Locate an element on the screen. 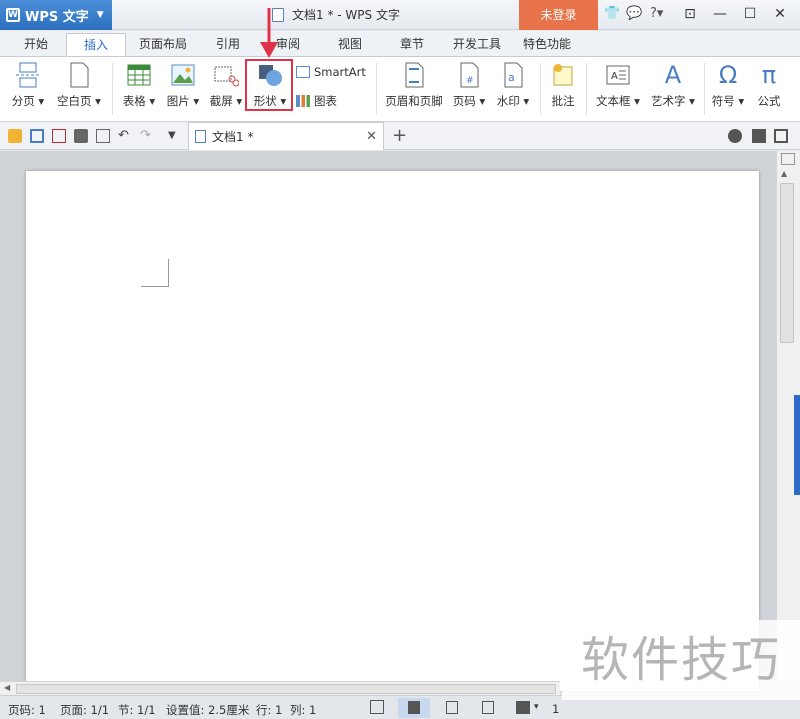  watermark-button: a 水印 ▾ is located at coordinates (513, 85).